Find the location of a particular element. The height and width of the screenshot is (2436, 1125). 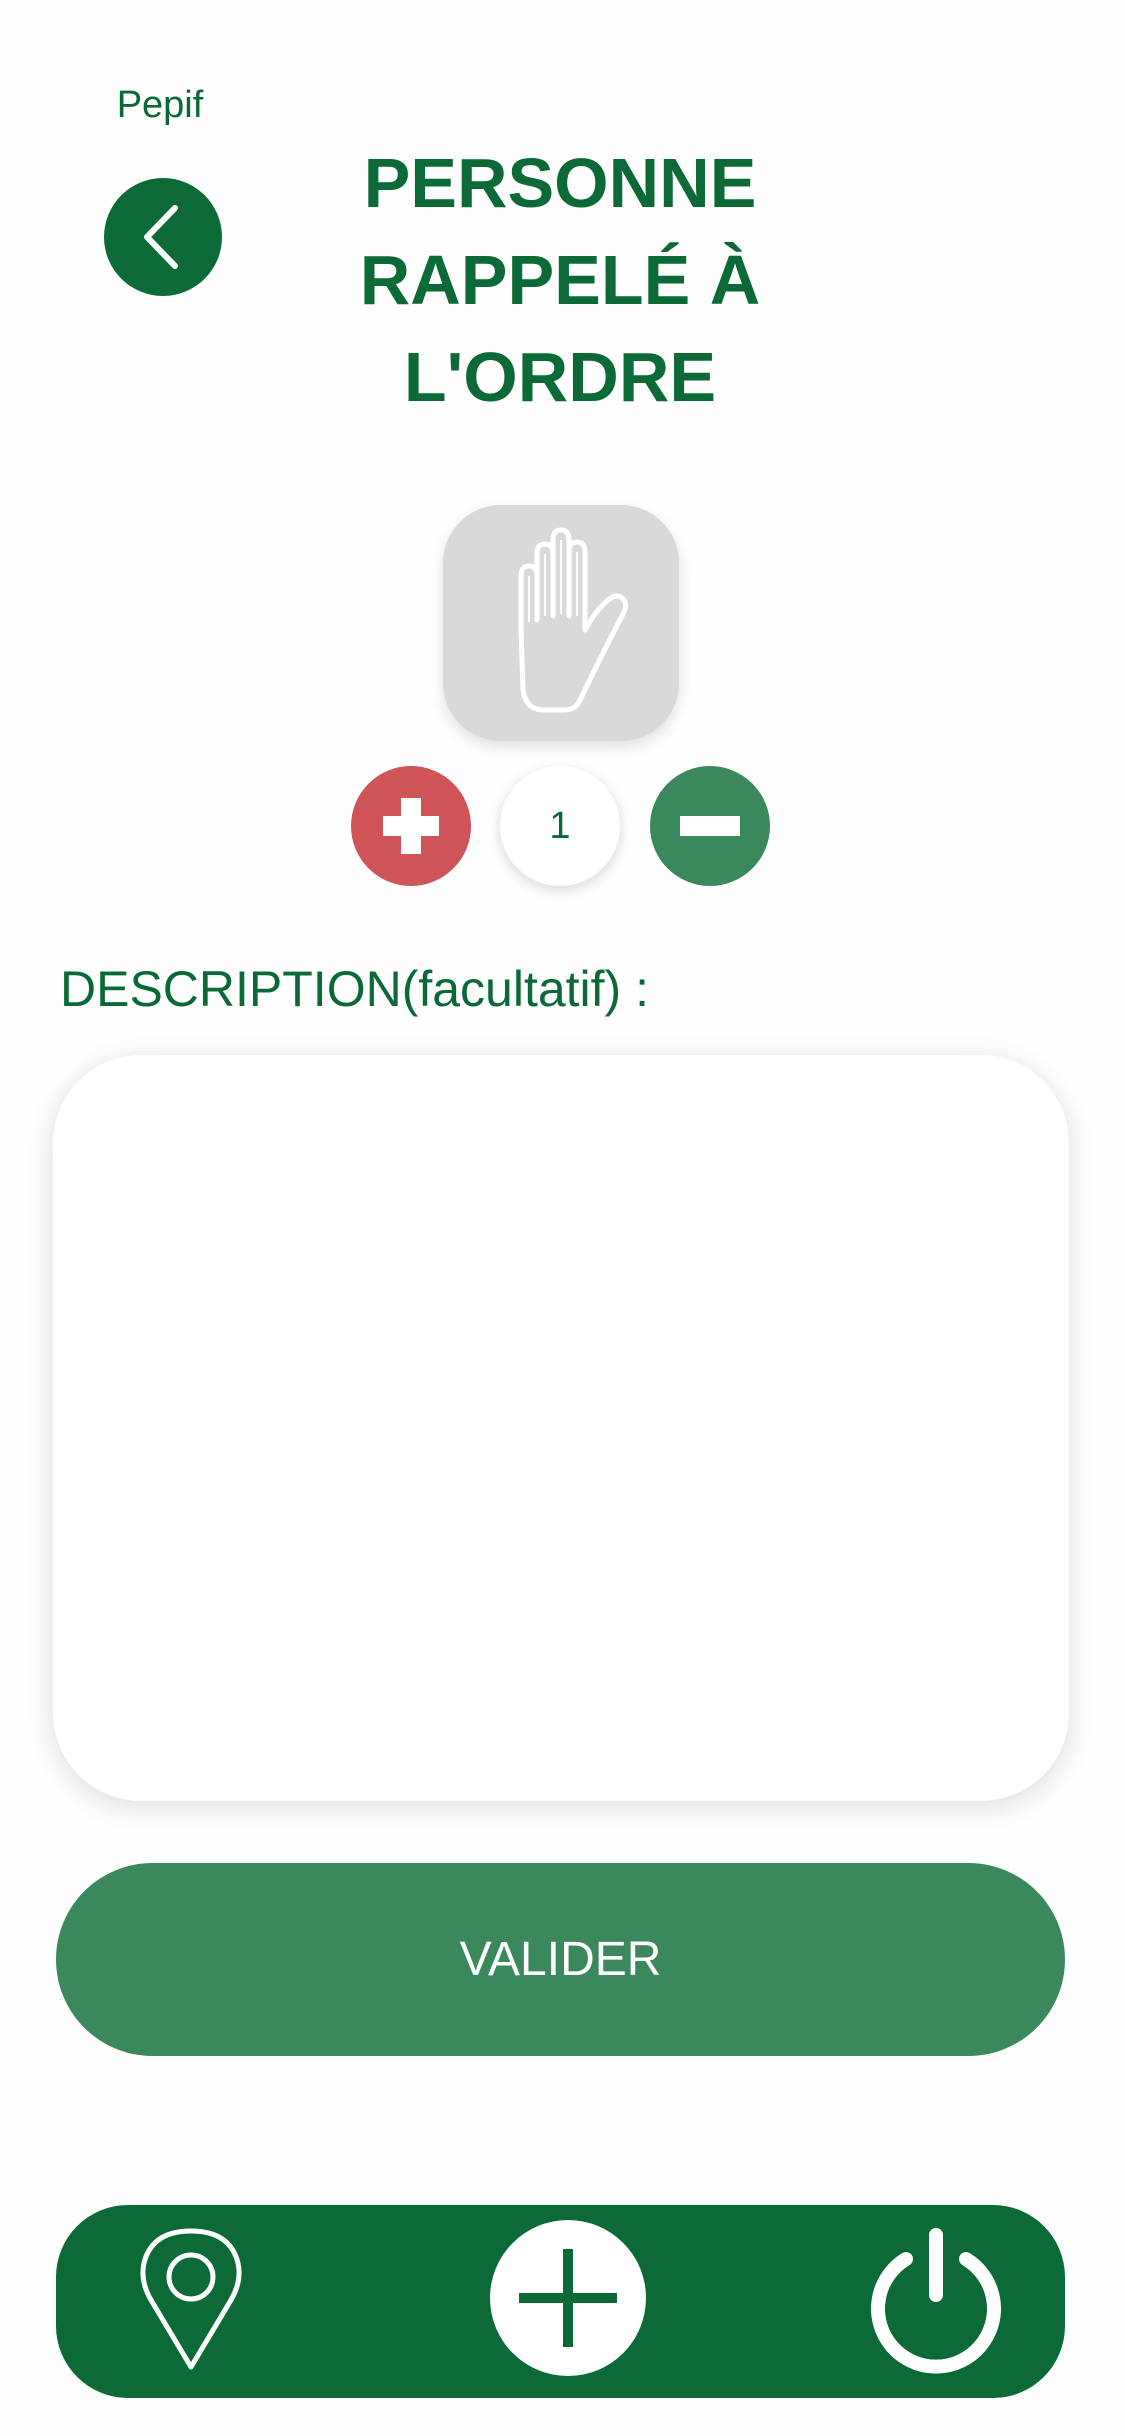

incident-type-tile is located at coordinates (561, 623).